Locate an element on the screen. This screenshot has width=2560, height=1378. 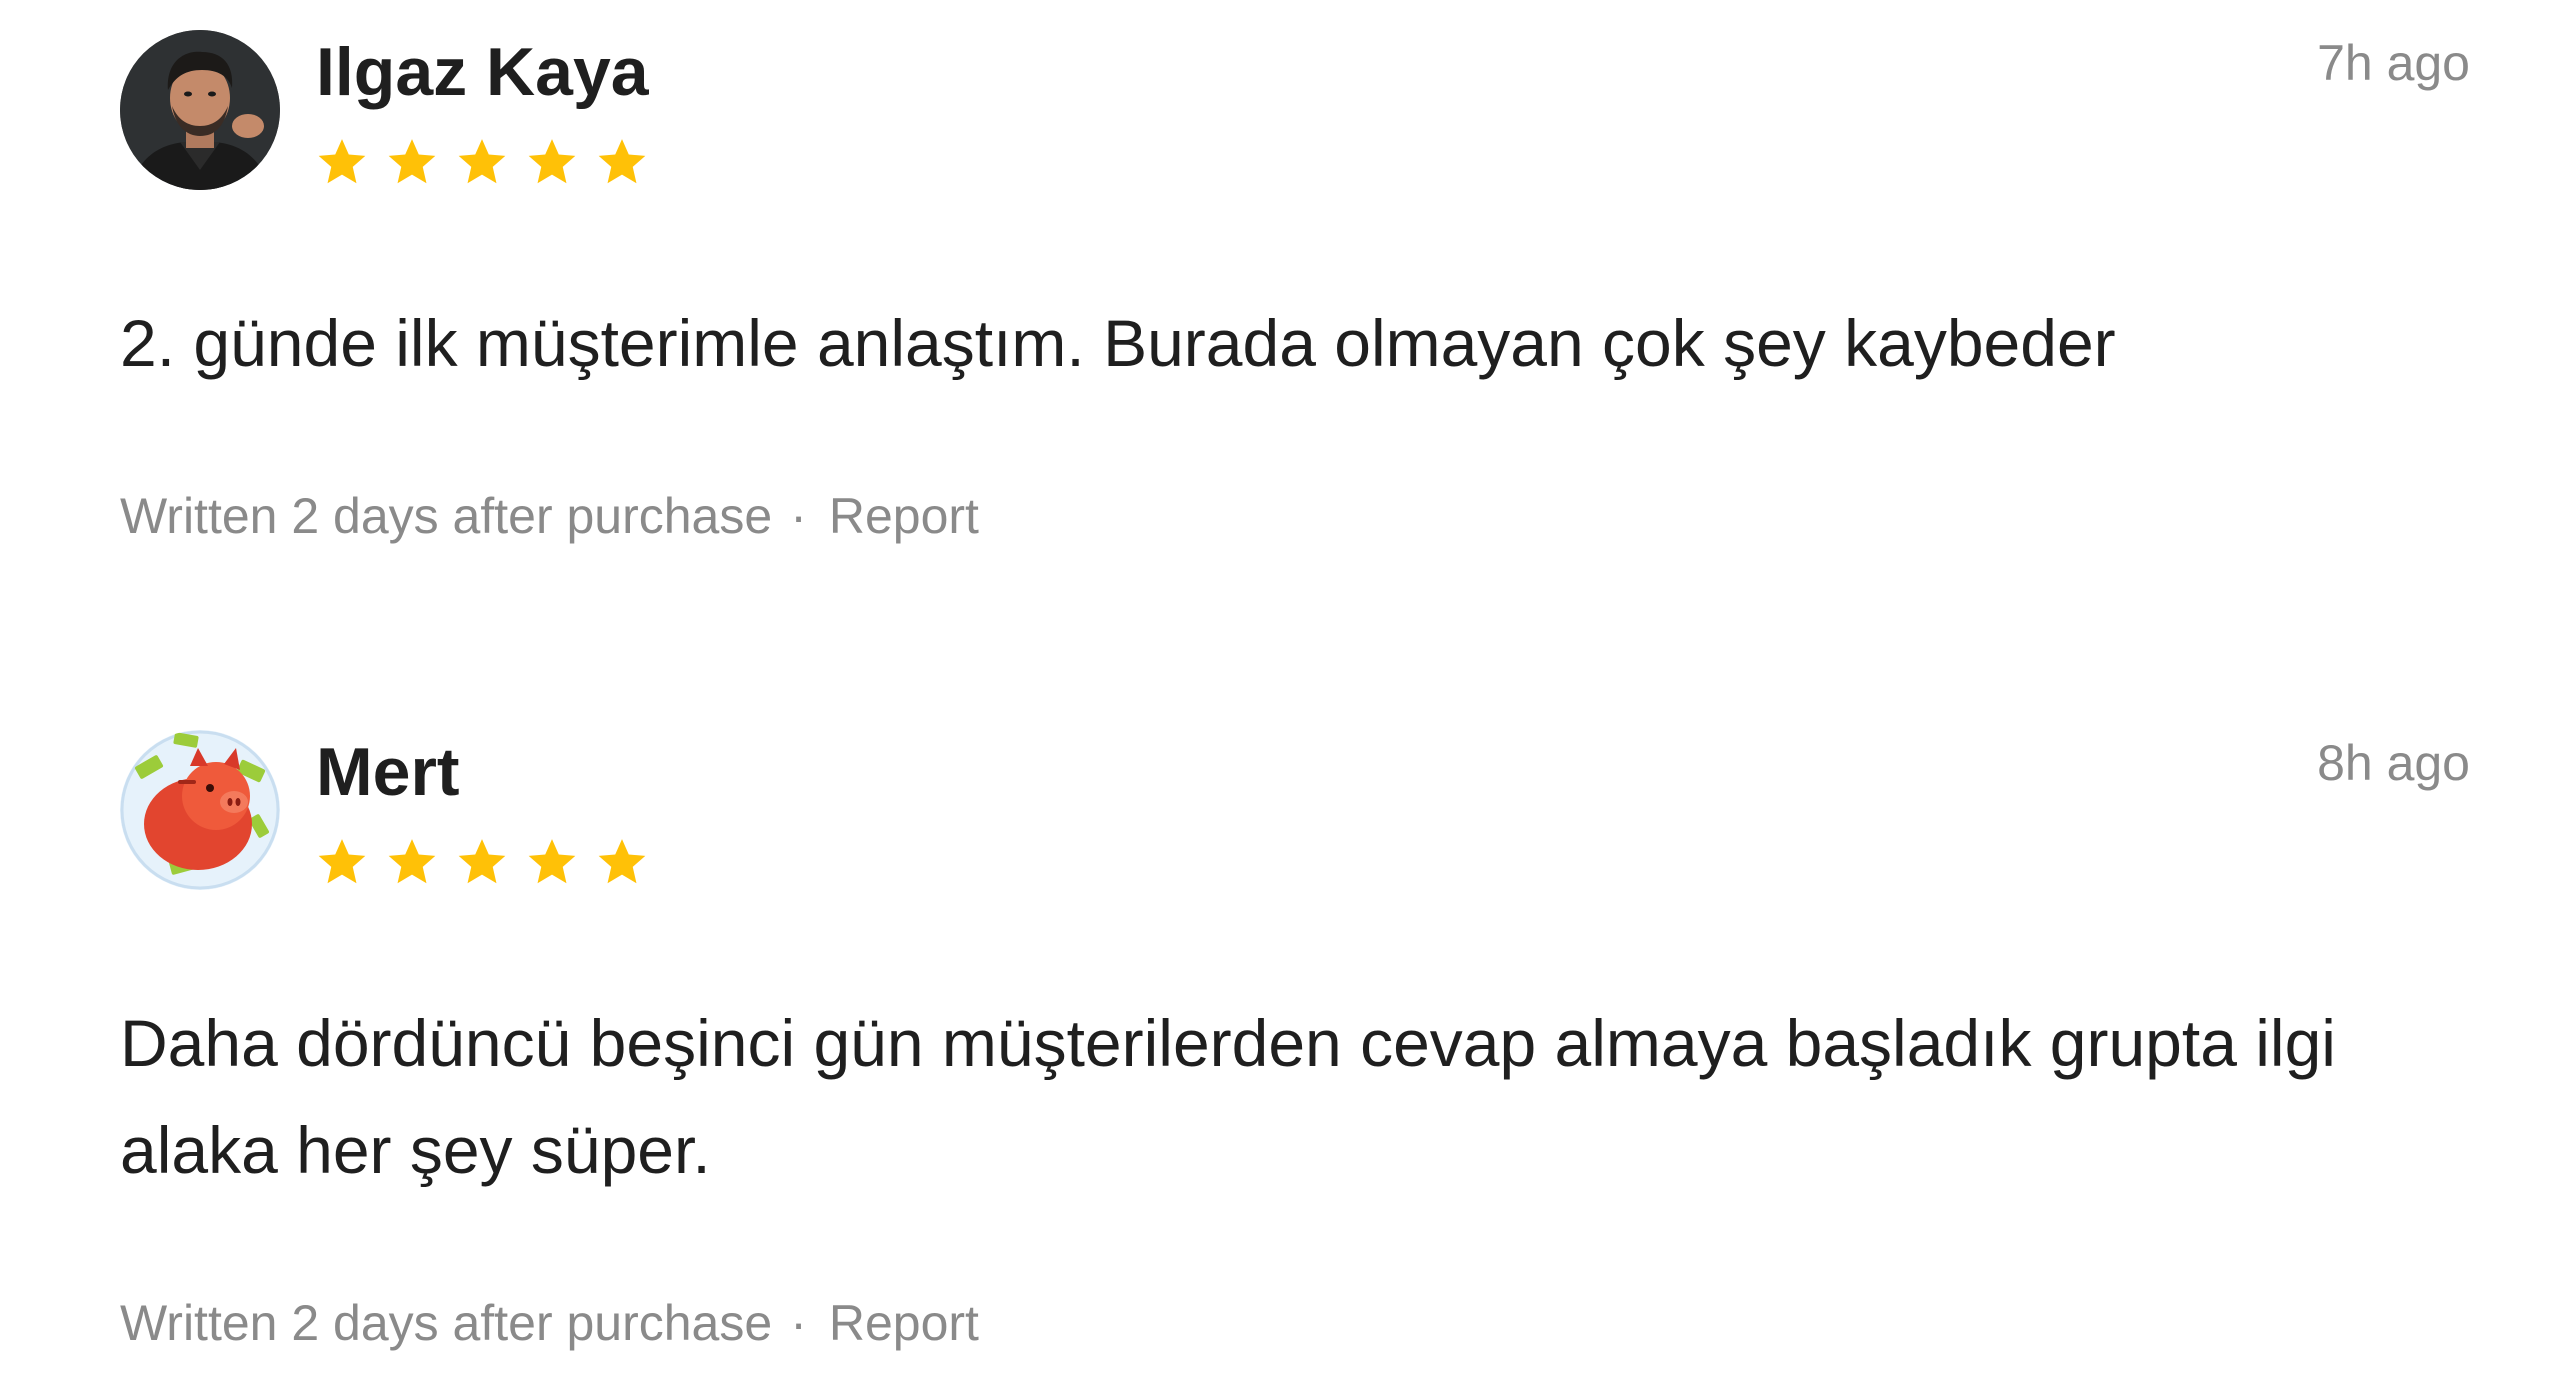
piggy-bank-avatar-icon is located at coordinates (200, 810).